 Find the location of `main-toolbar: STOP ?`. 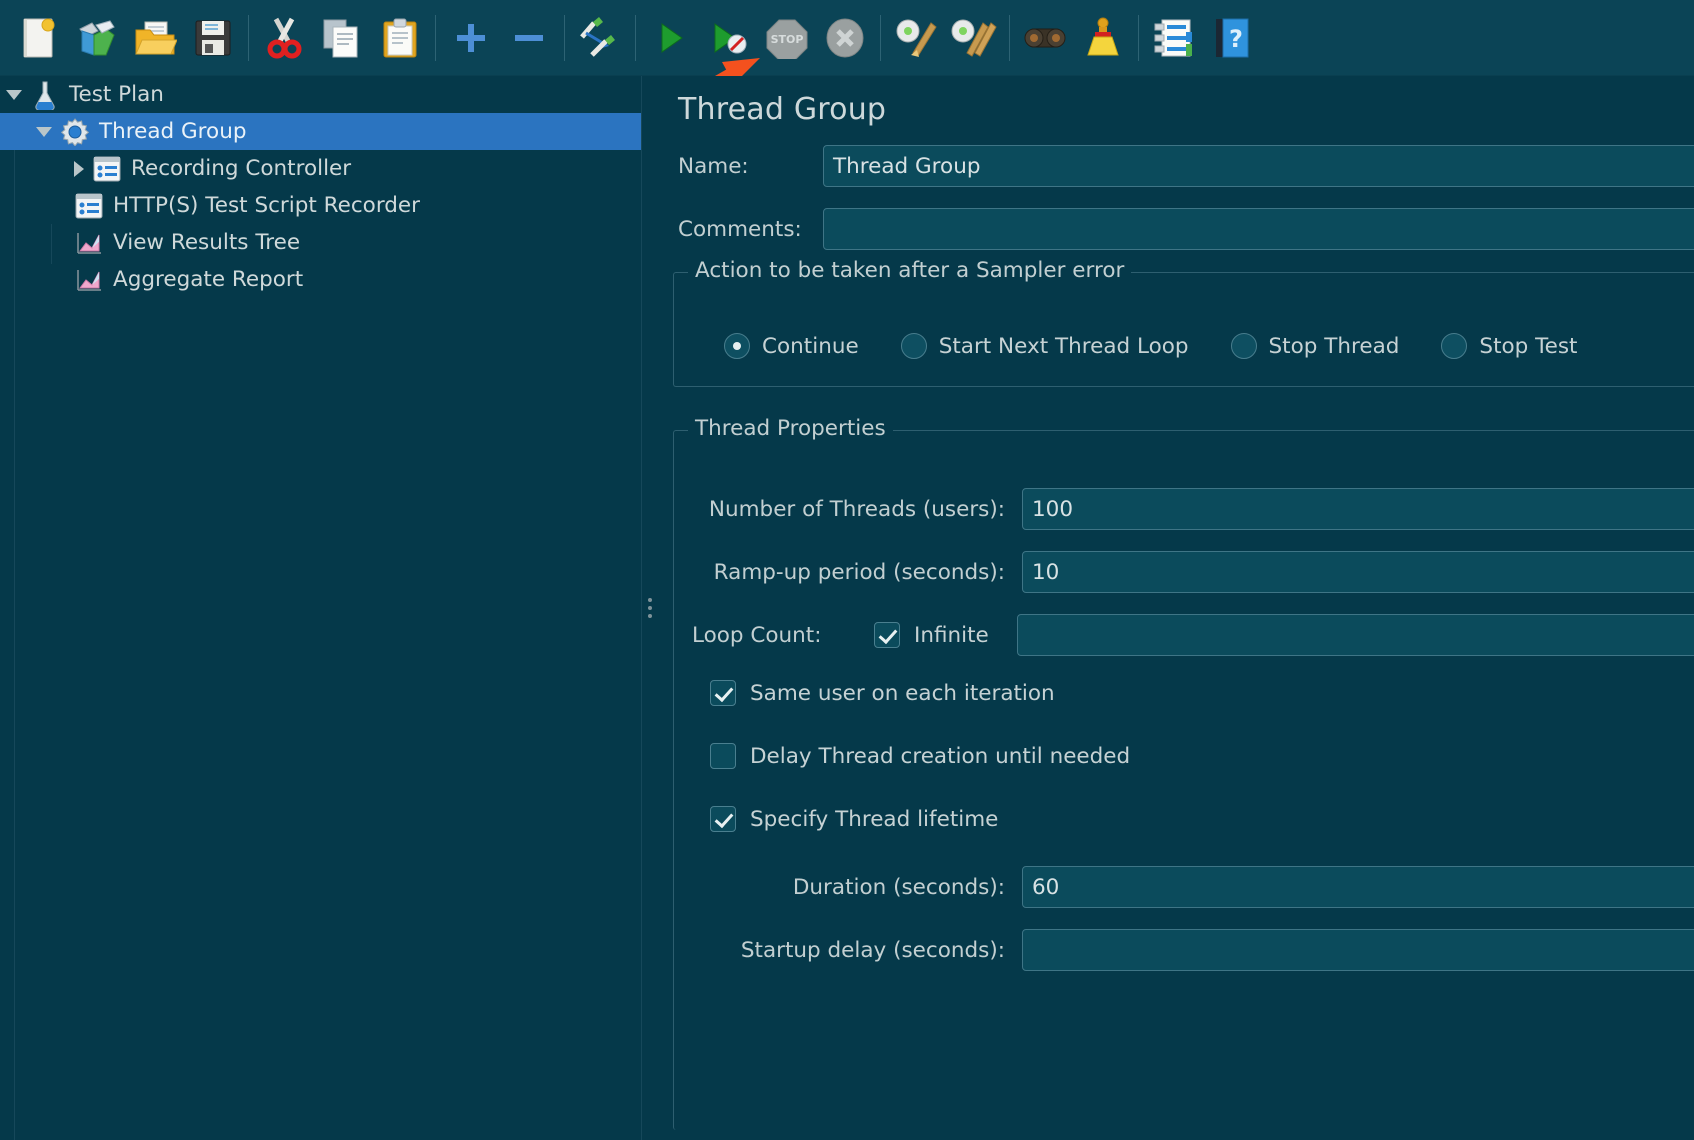

main-toolbar: STOP ? is located at coordinates (847, 38).